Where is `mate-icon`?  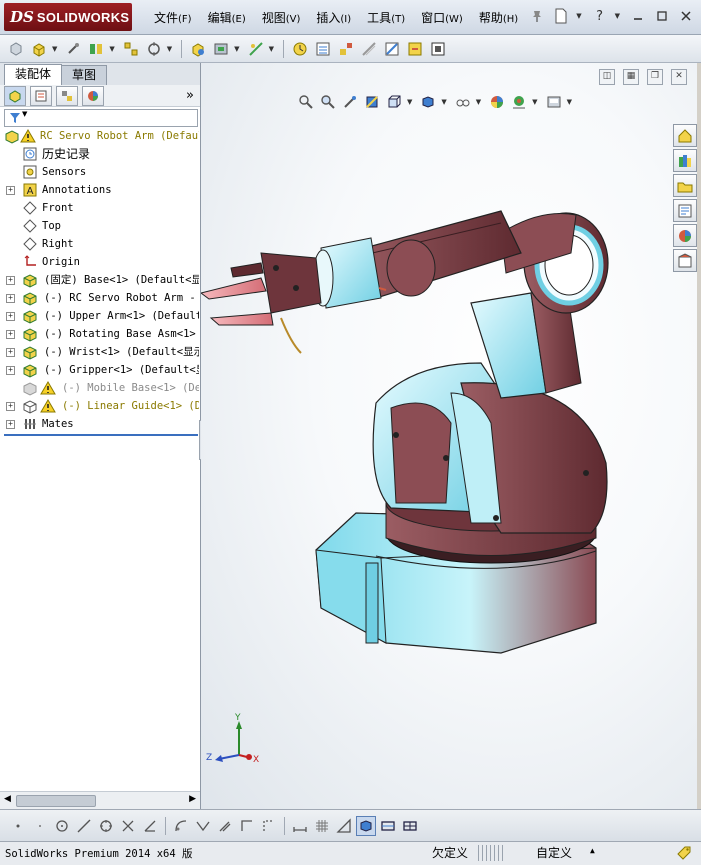
mate-icon is located at coordinates (96, 49).